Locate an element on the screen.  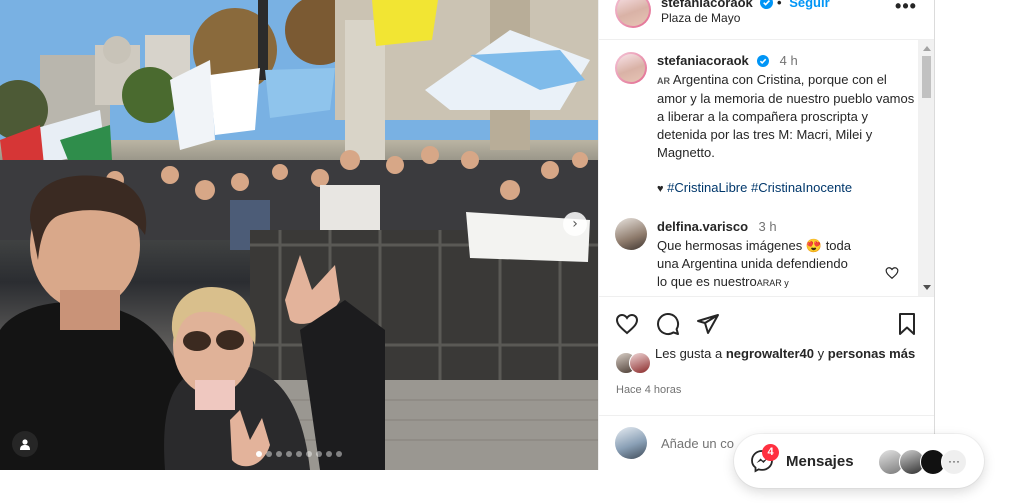
caption-hashtags: ♥ #CristinaLibre #CristinaInocente is located at coordinates (788, 188).